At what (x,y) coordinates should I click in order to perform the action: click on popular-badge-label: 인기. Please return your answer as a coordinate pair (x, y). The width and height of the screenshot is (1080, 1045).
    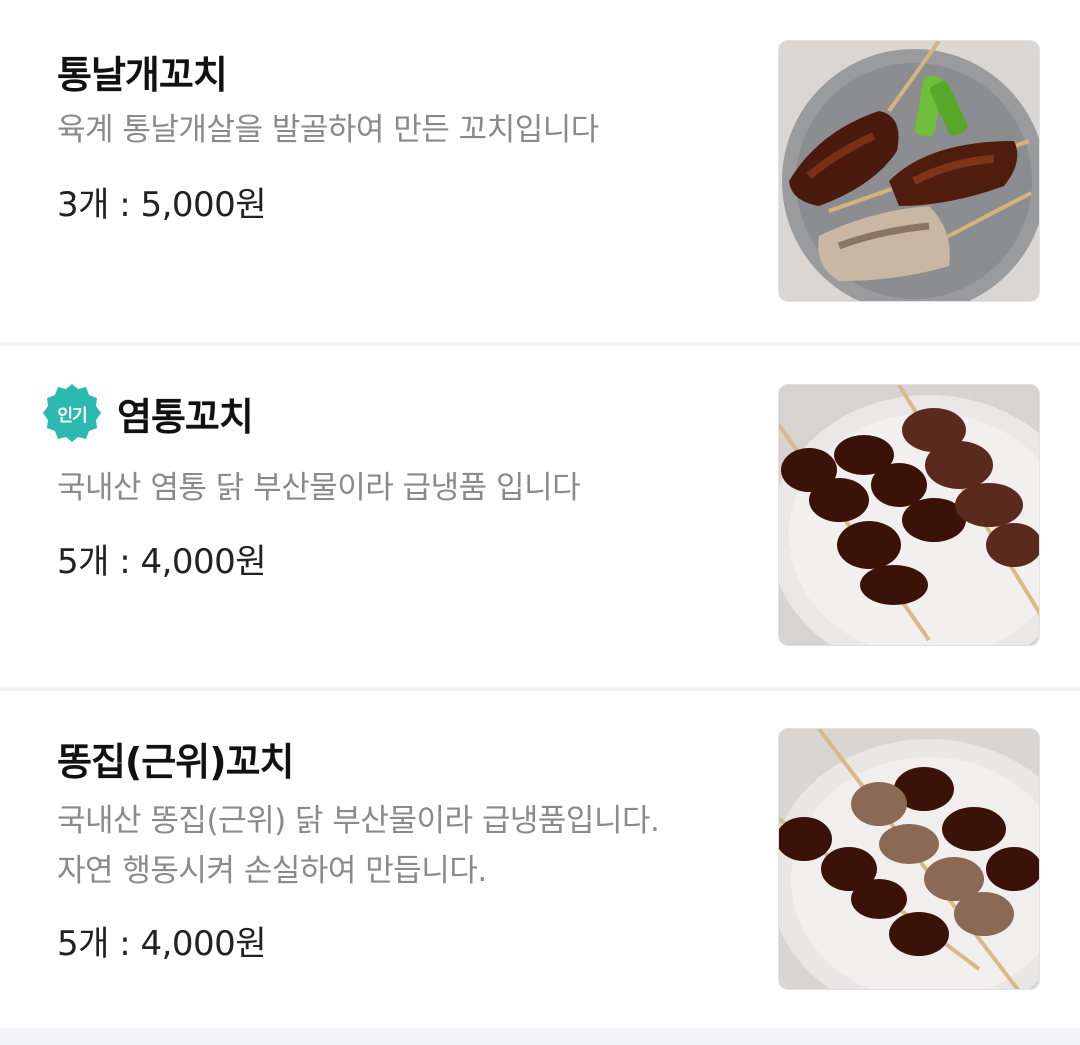
    Looking at the image, I should click on (72, 415).